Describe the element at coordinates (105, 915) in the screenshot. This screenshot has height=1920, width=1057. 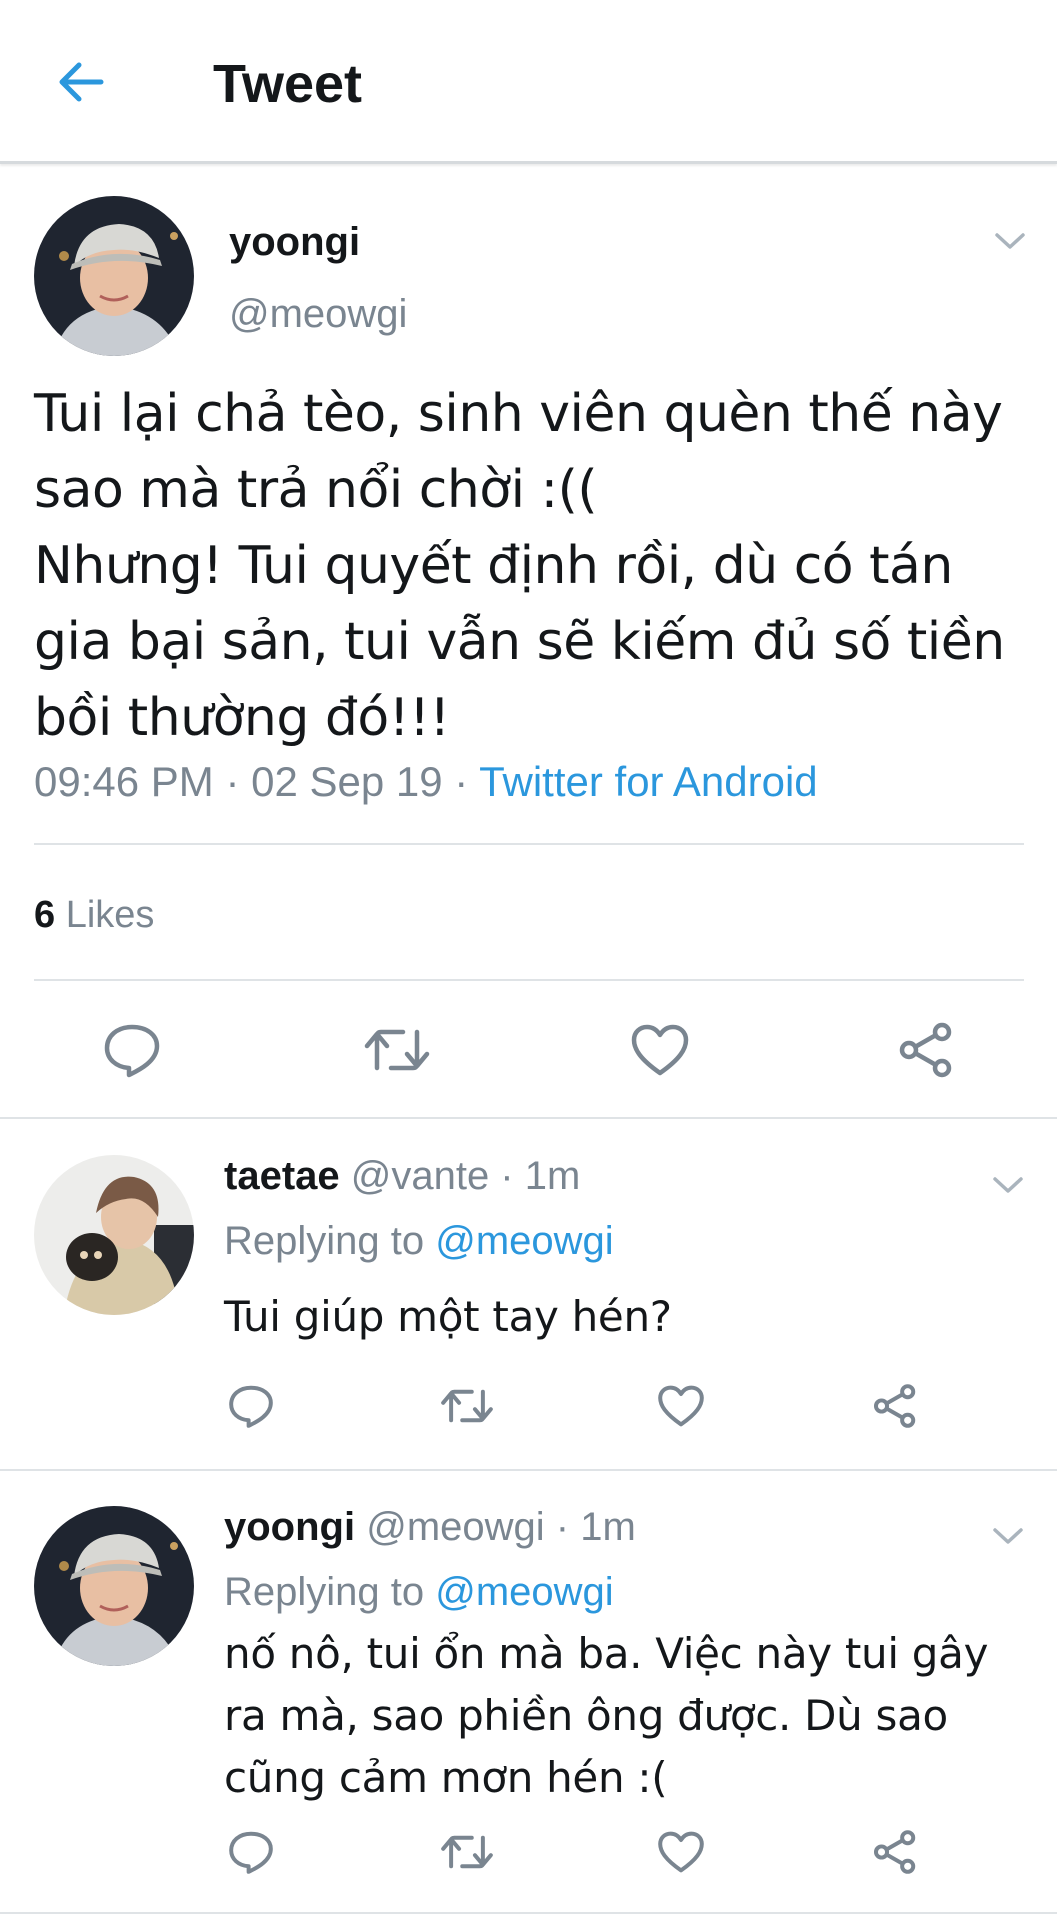
I see `likes-label: Likes` at that location.